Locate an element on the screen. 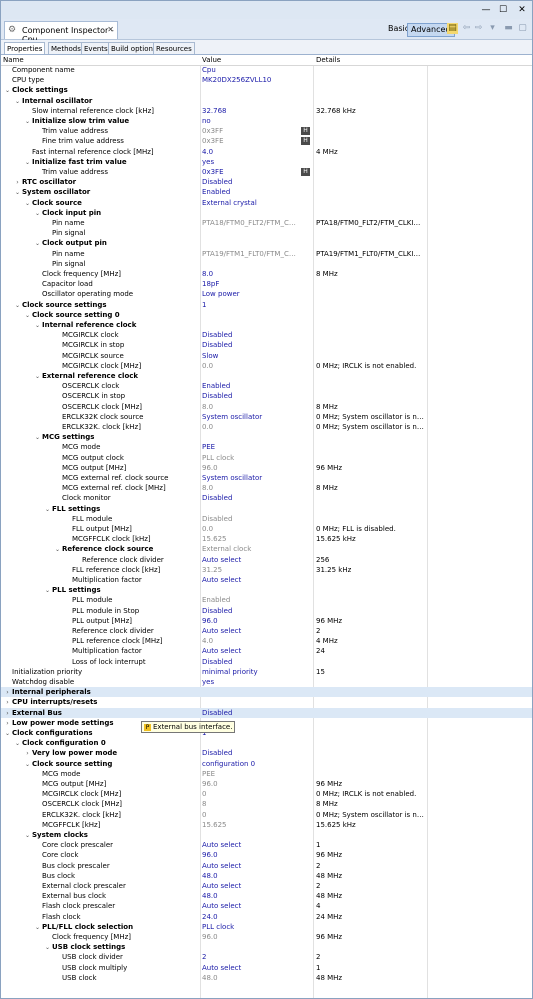 This screenshot has width=533, height=999. property-row: External bus clock 48.0 48 MHz is located at coordinates (266, 896).